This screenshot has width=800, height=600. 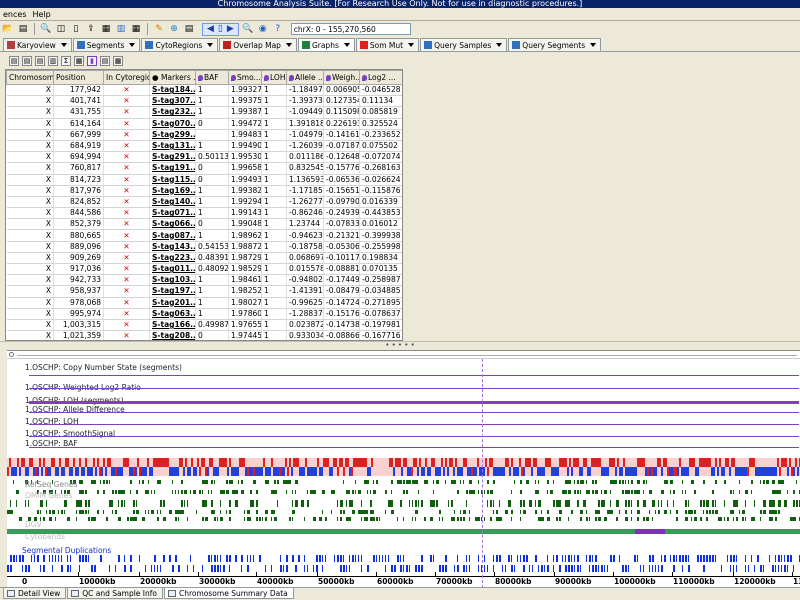 I want to click on tab-som-mut: Som Mut, so click(x=387, y=44).